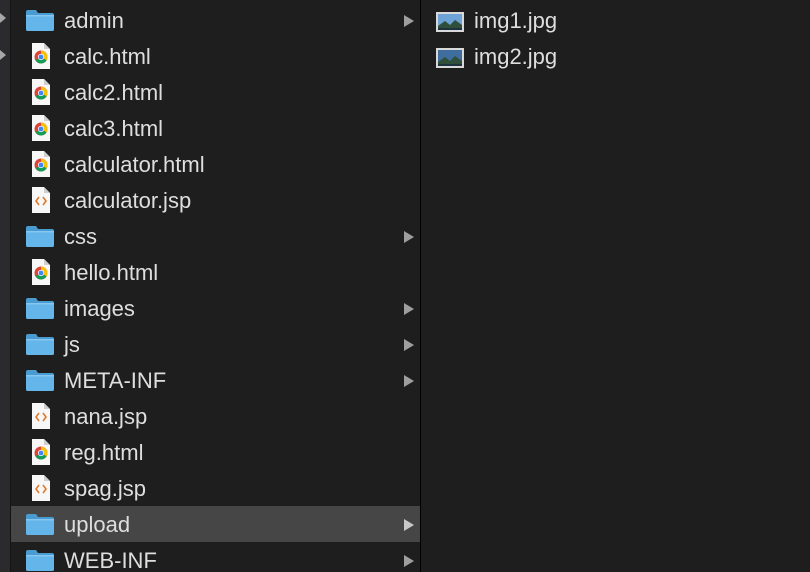 The width and height of the screenshot is (810, 572). What do you see at coordinates (106, 416) in the screenshot?
I see `item-name: nana.jsp` at bounding box center [106, 416].